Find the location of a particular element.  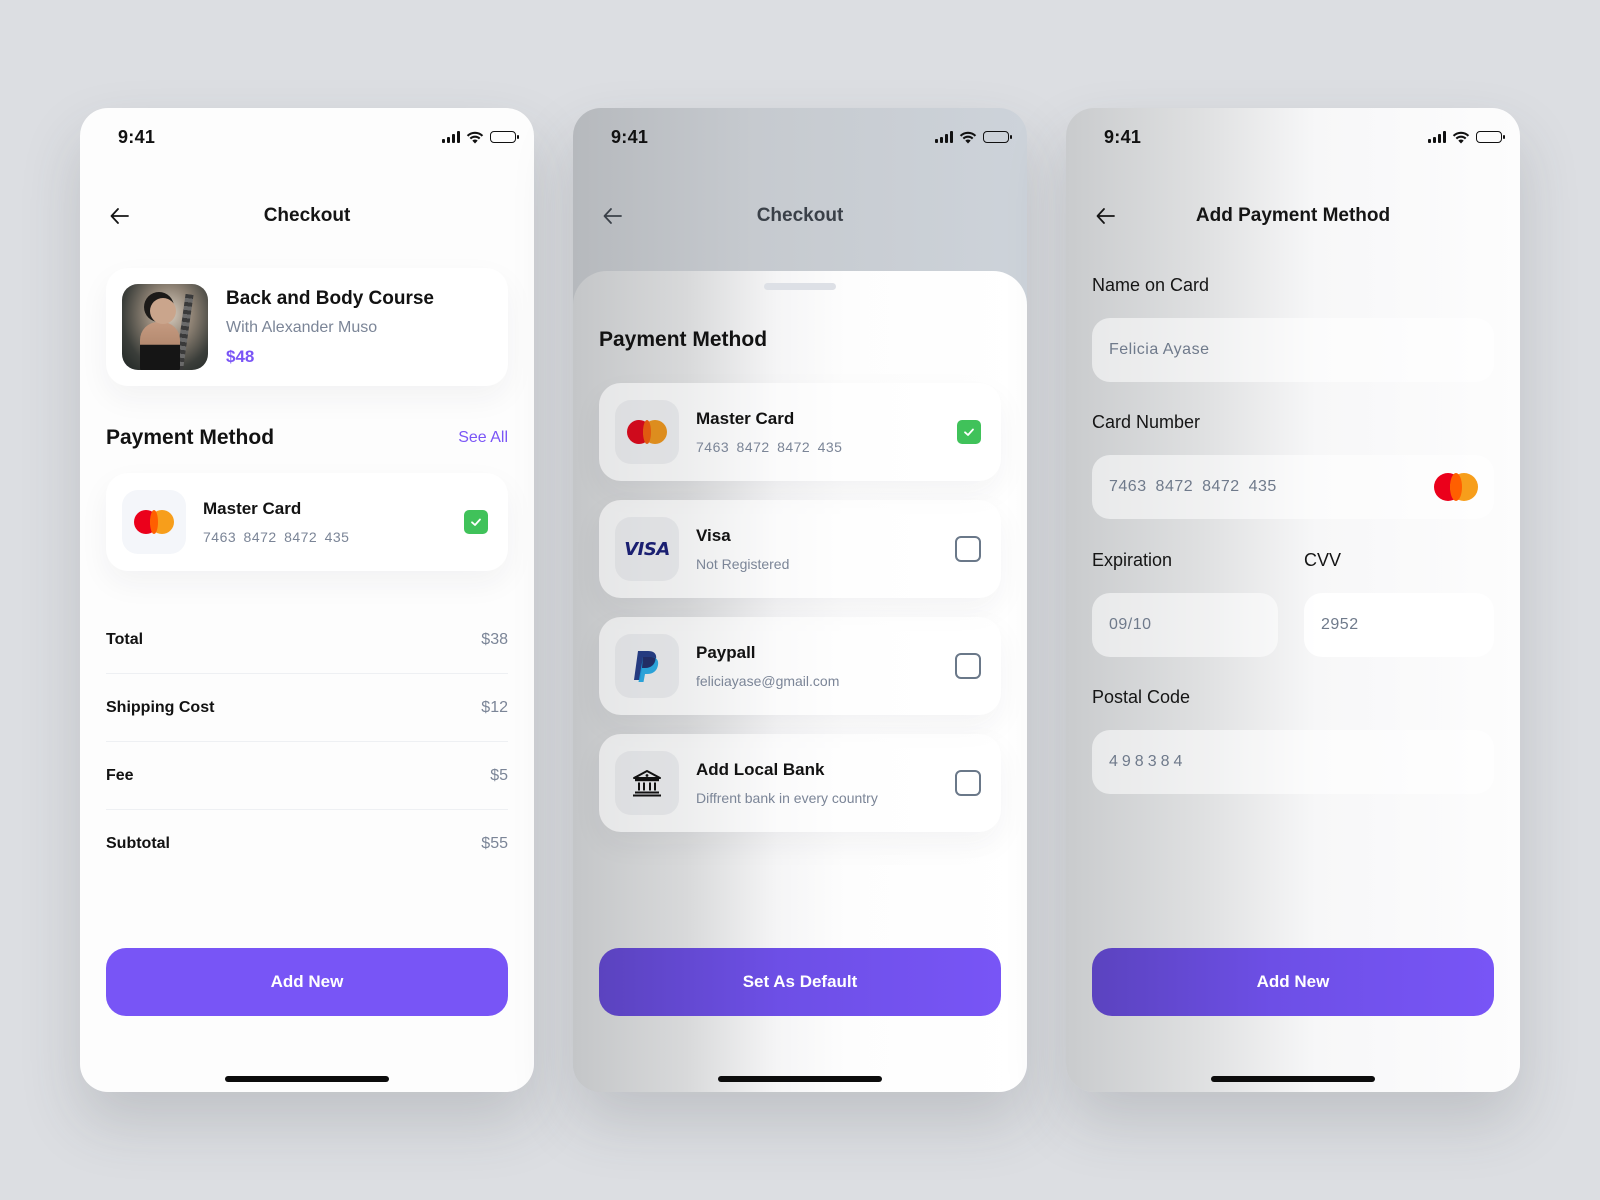

section-title: Payment Method is located at coordinates (190, 437).